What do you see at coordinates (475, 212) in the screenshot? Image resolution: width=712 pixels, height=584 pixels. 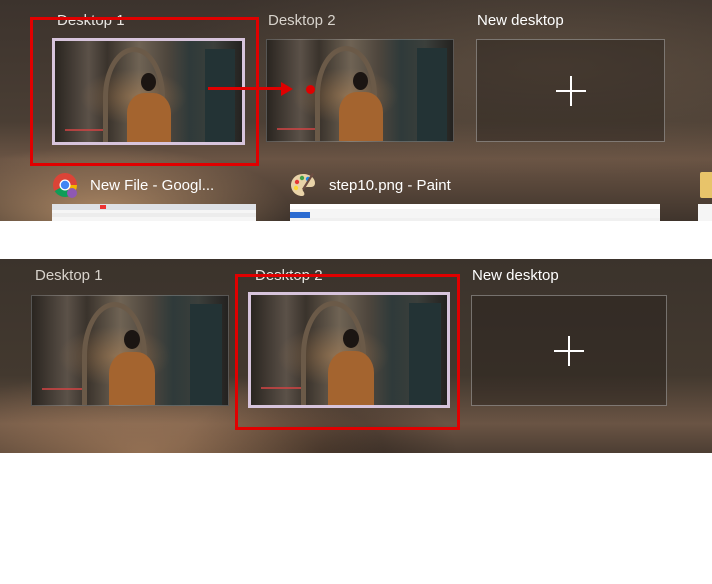 I see `paint-window-preview` at bounding box center [475, 212].